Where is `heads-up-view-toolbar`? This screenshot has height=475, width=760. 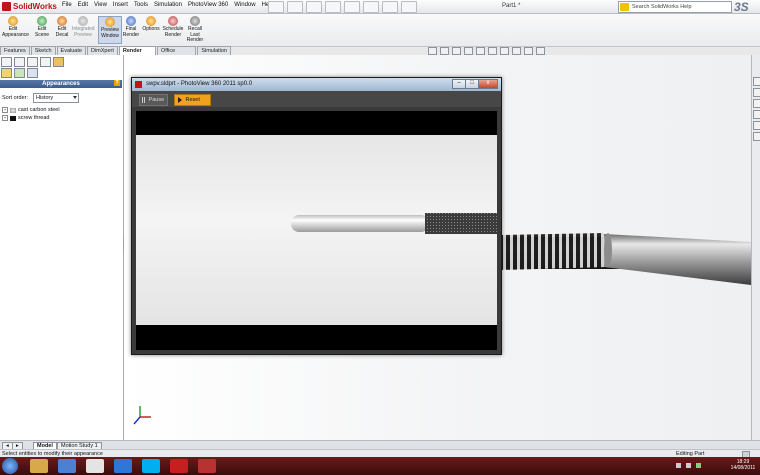 heads-up-view-toolbar is located at coordinates (486, 51).